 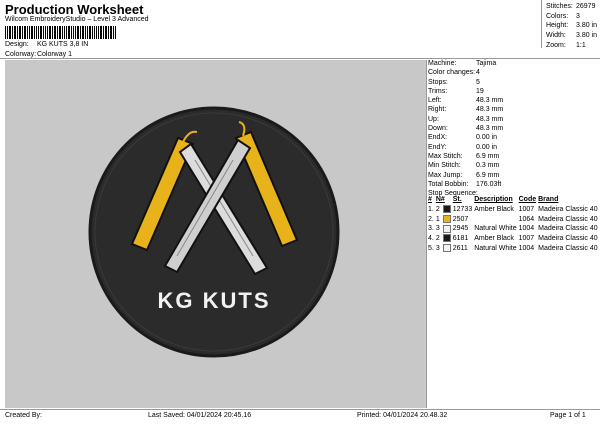 I want to click on width-label: Width:, so click(x=556, y=36).